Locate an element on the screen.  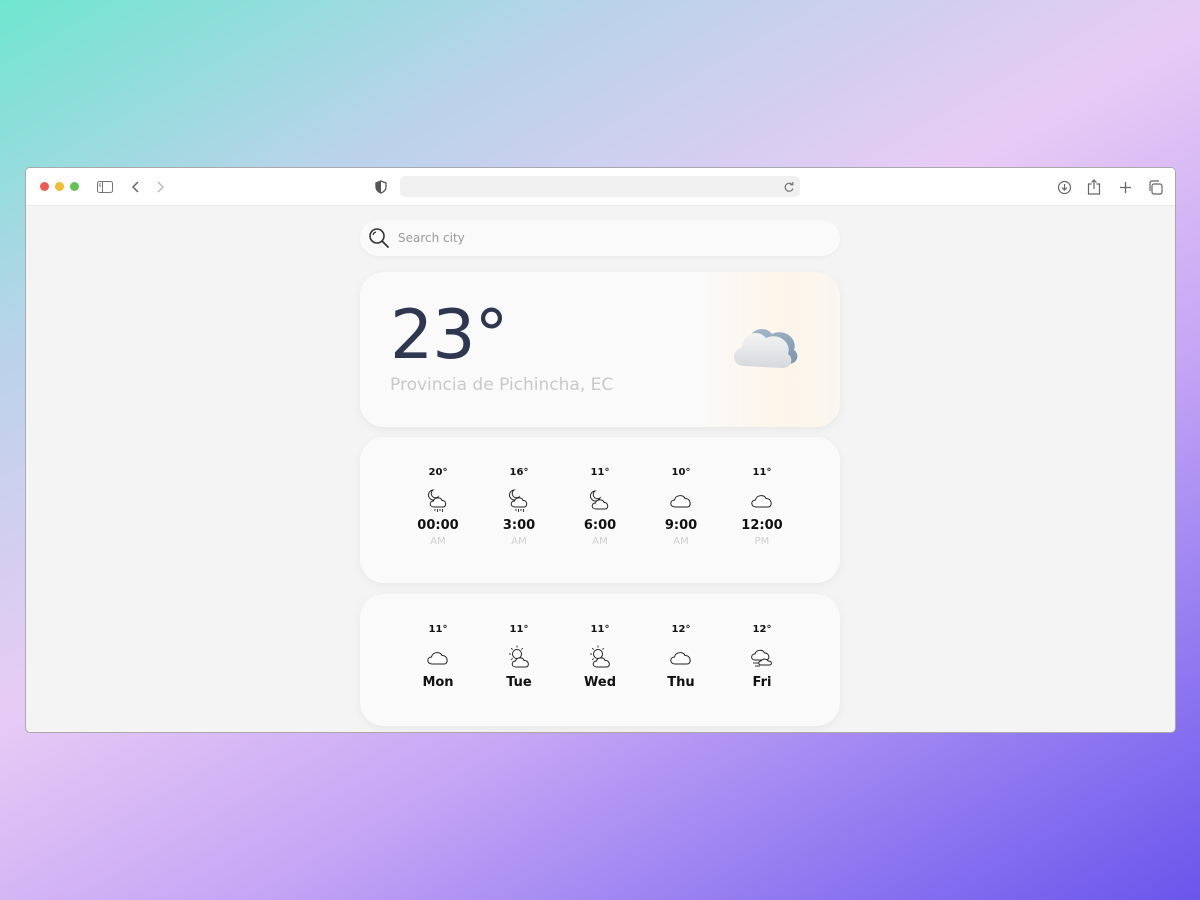
minimize-window-button is located at coordinates (59, 186).